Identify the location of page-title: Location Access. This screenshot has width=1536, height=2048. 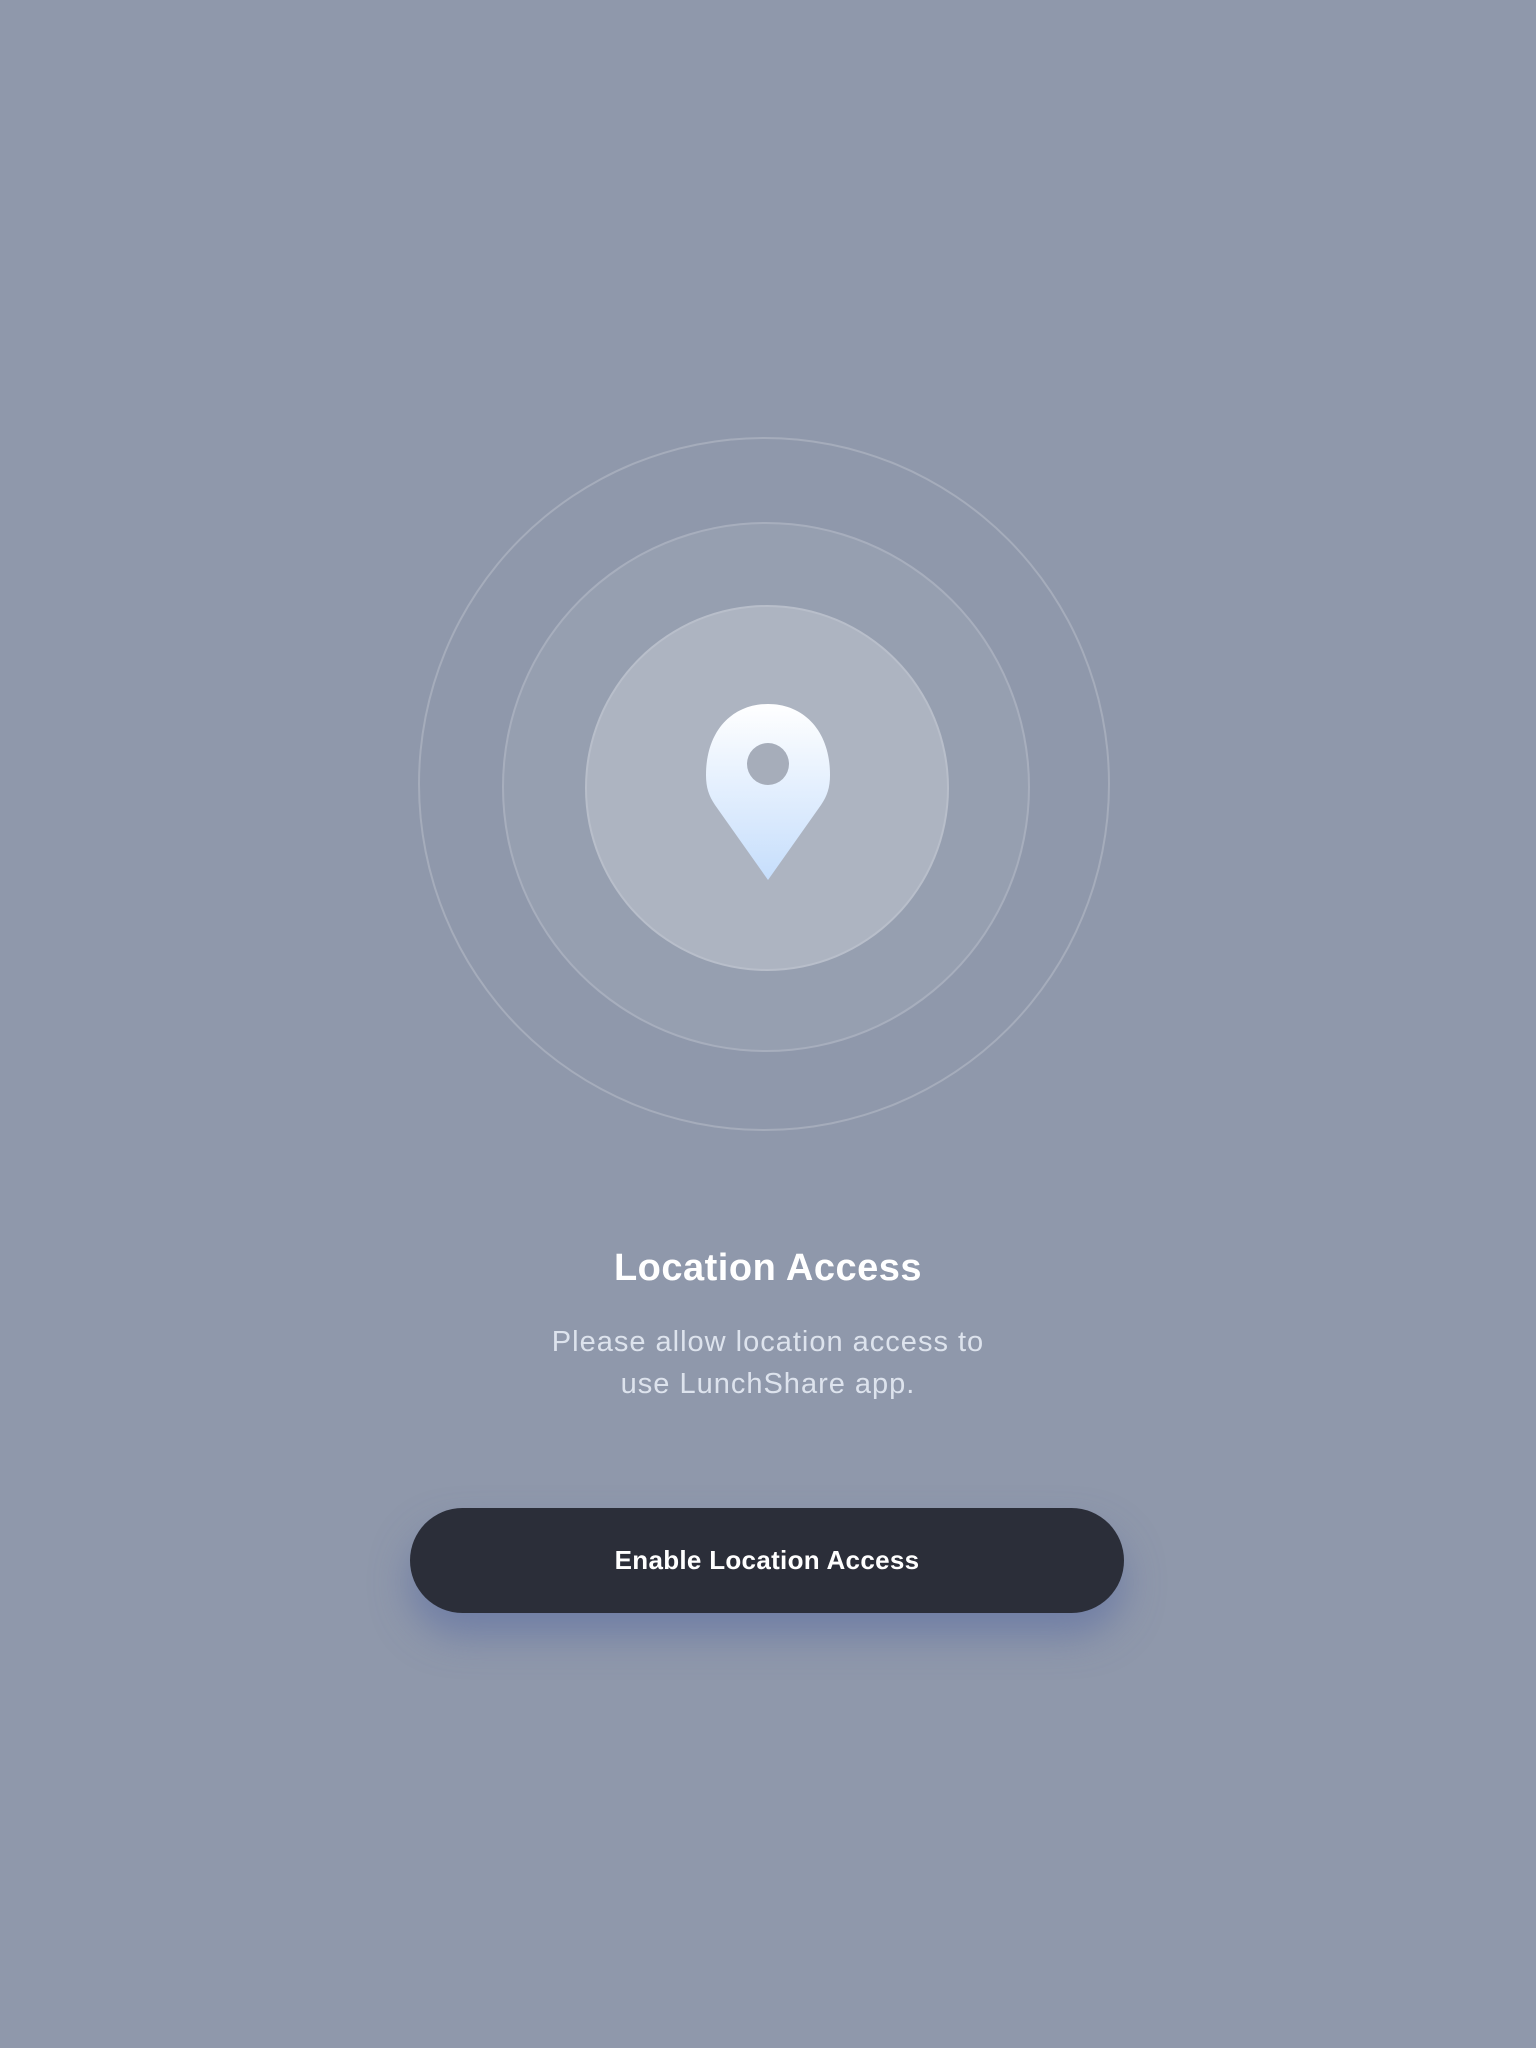
(768, 1268).